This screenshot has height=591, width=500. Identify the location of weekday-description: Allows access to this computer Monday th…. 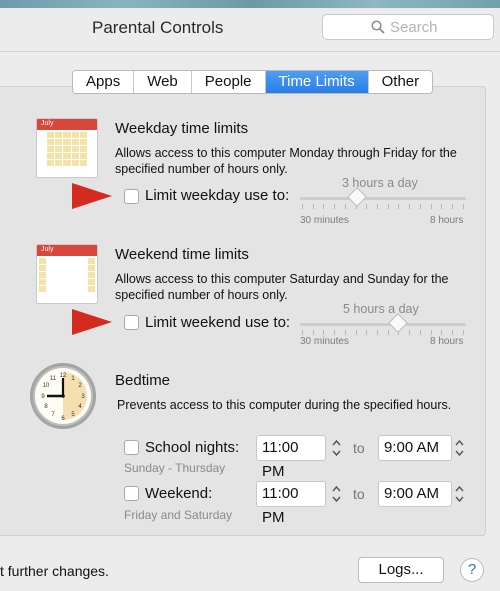
(286, 161).